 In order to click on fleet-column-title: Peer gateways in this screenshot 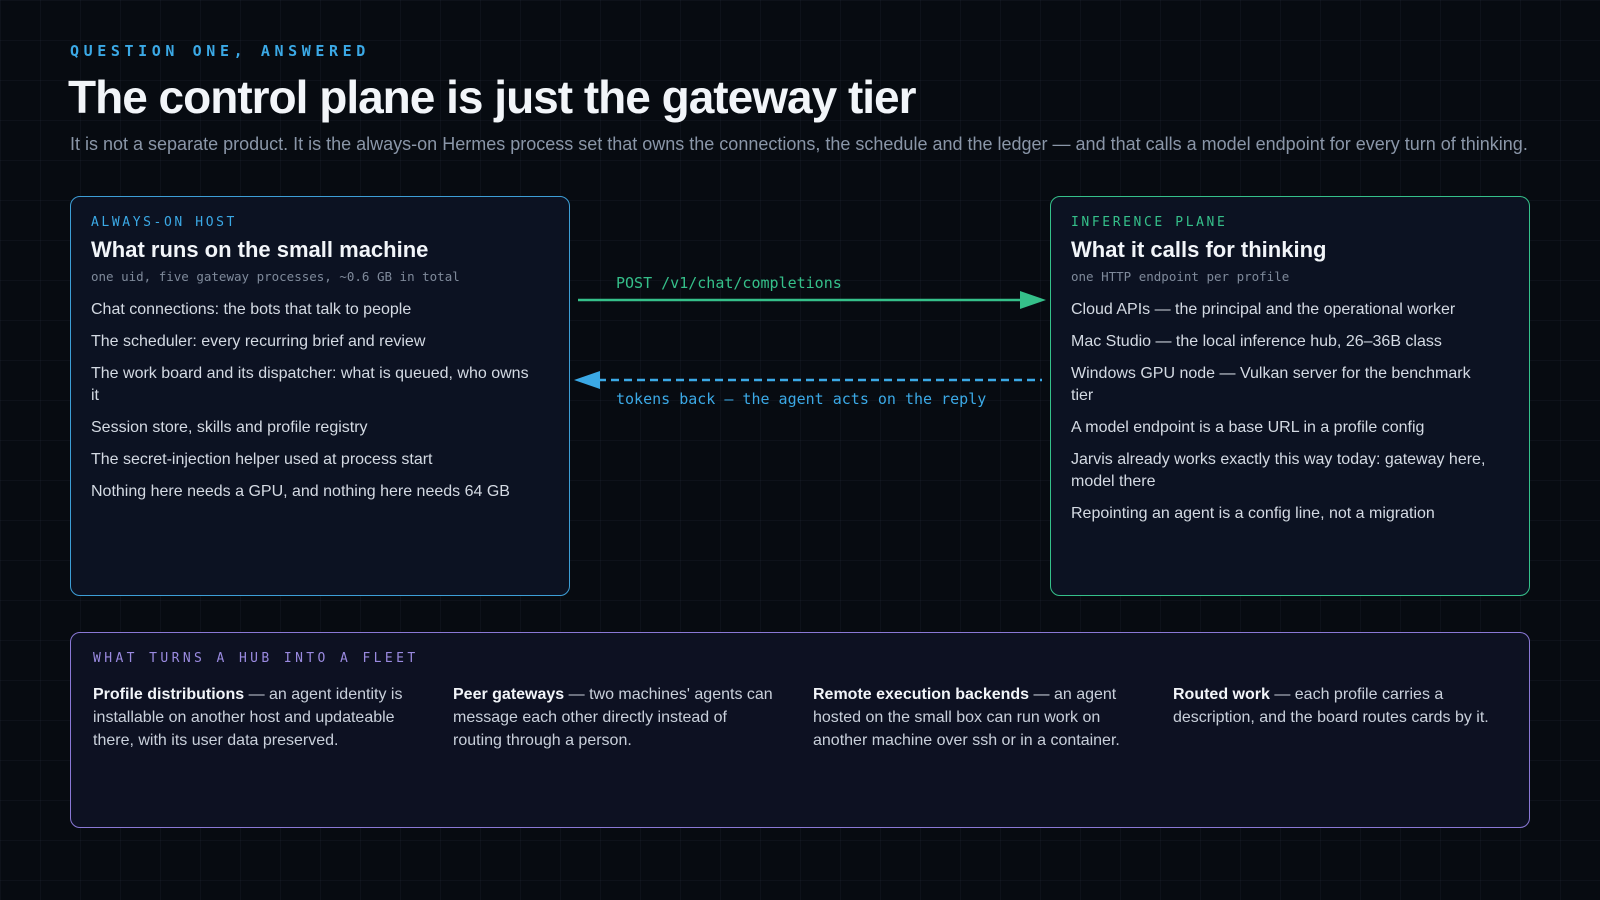, I will do `click(509, 694)`.